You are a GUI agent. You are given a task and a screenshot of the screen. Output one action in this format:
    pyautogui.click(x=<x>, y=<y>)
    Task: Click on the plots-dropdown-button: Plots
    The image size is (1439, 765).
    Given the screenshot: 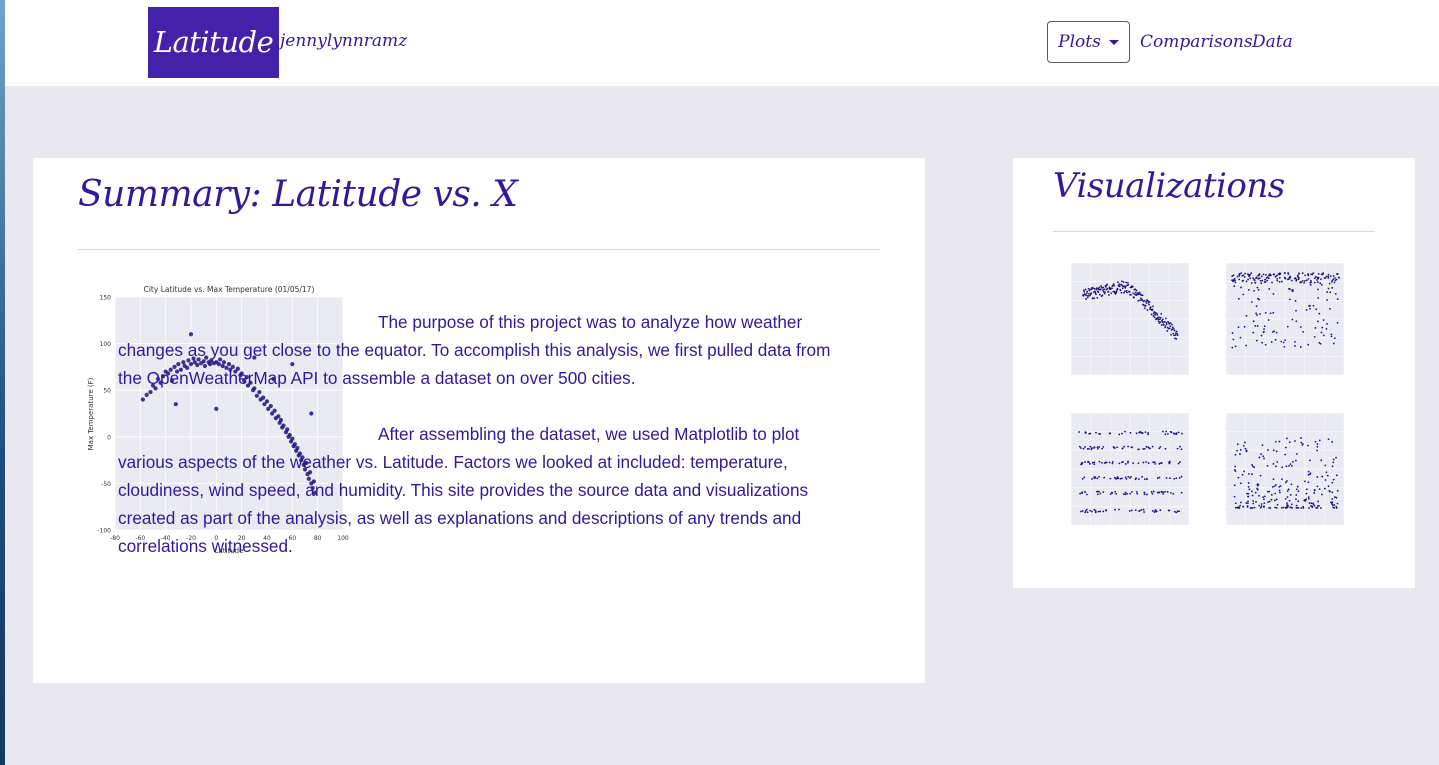 What is the action you would take?
    pyautogui.click(x=1088, y=42)
    